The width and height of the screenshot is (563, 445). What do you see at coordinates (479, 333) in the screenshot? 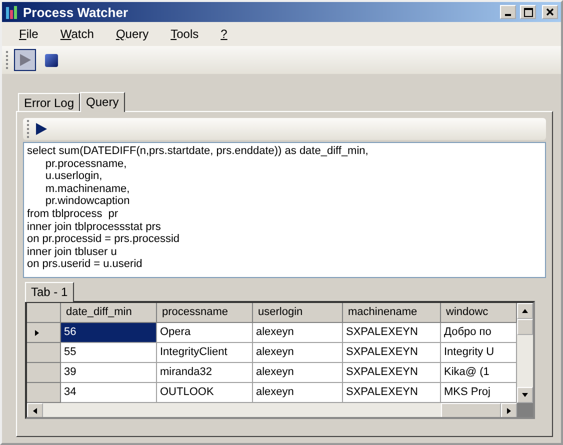
I see `table-cell: Добро по` at bounding box center [479, 333].